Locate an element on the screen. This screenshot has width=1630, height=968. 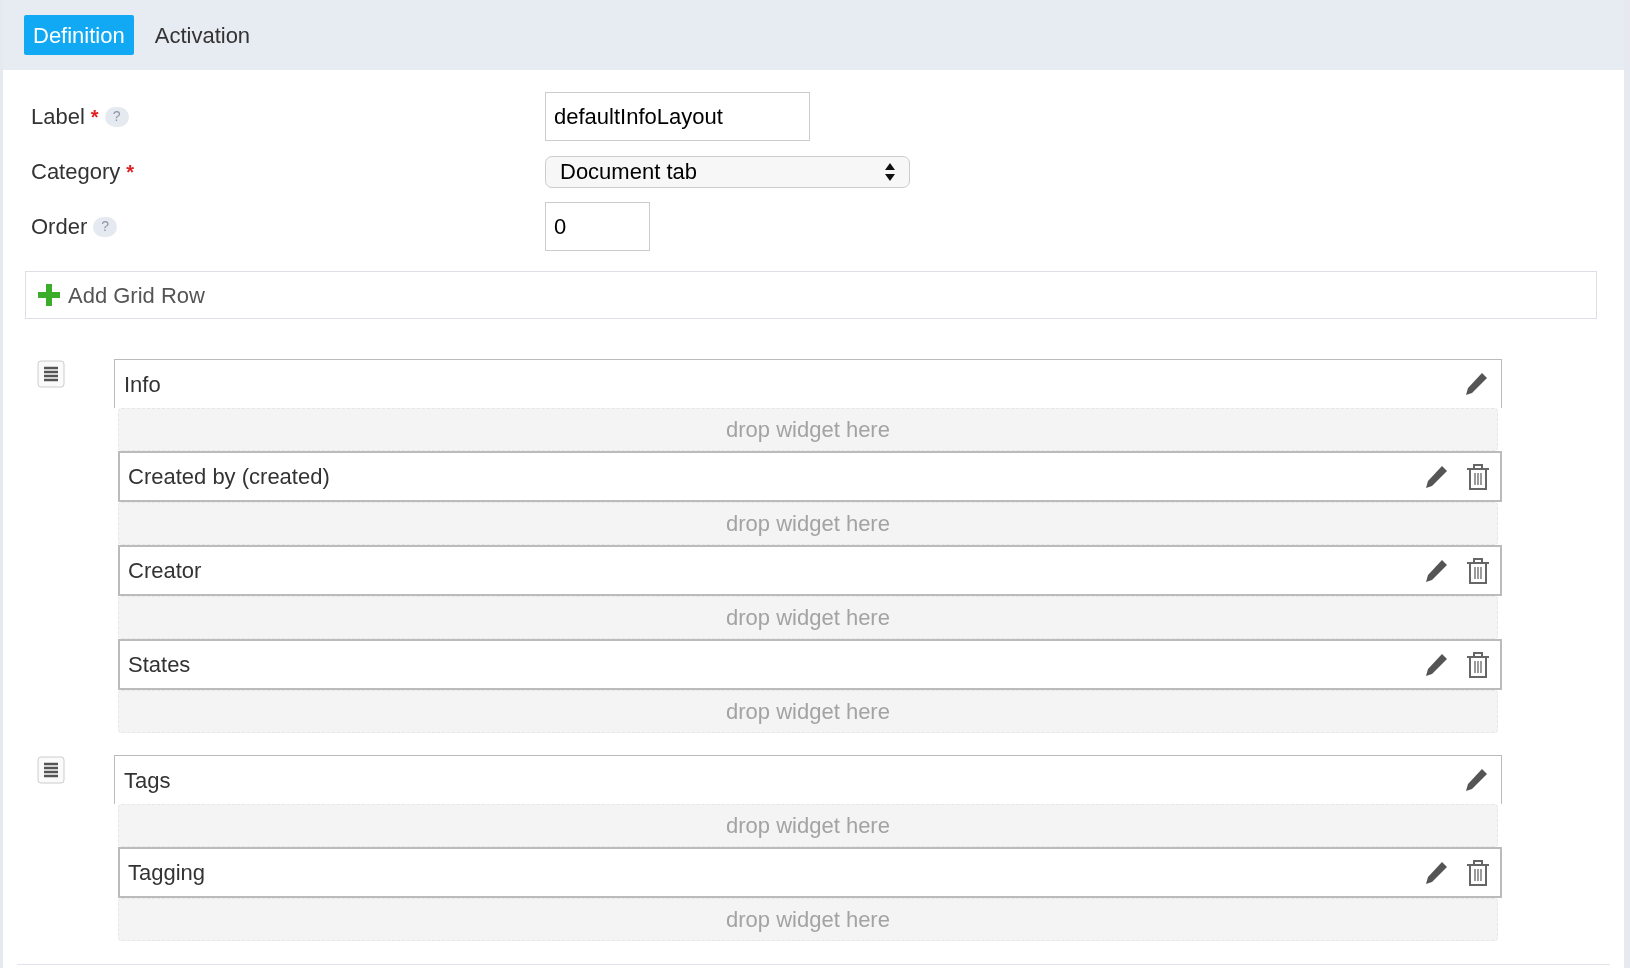
widget-label: Creator is located at coordinates (165, 571).